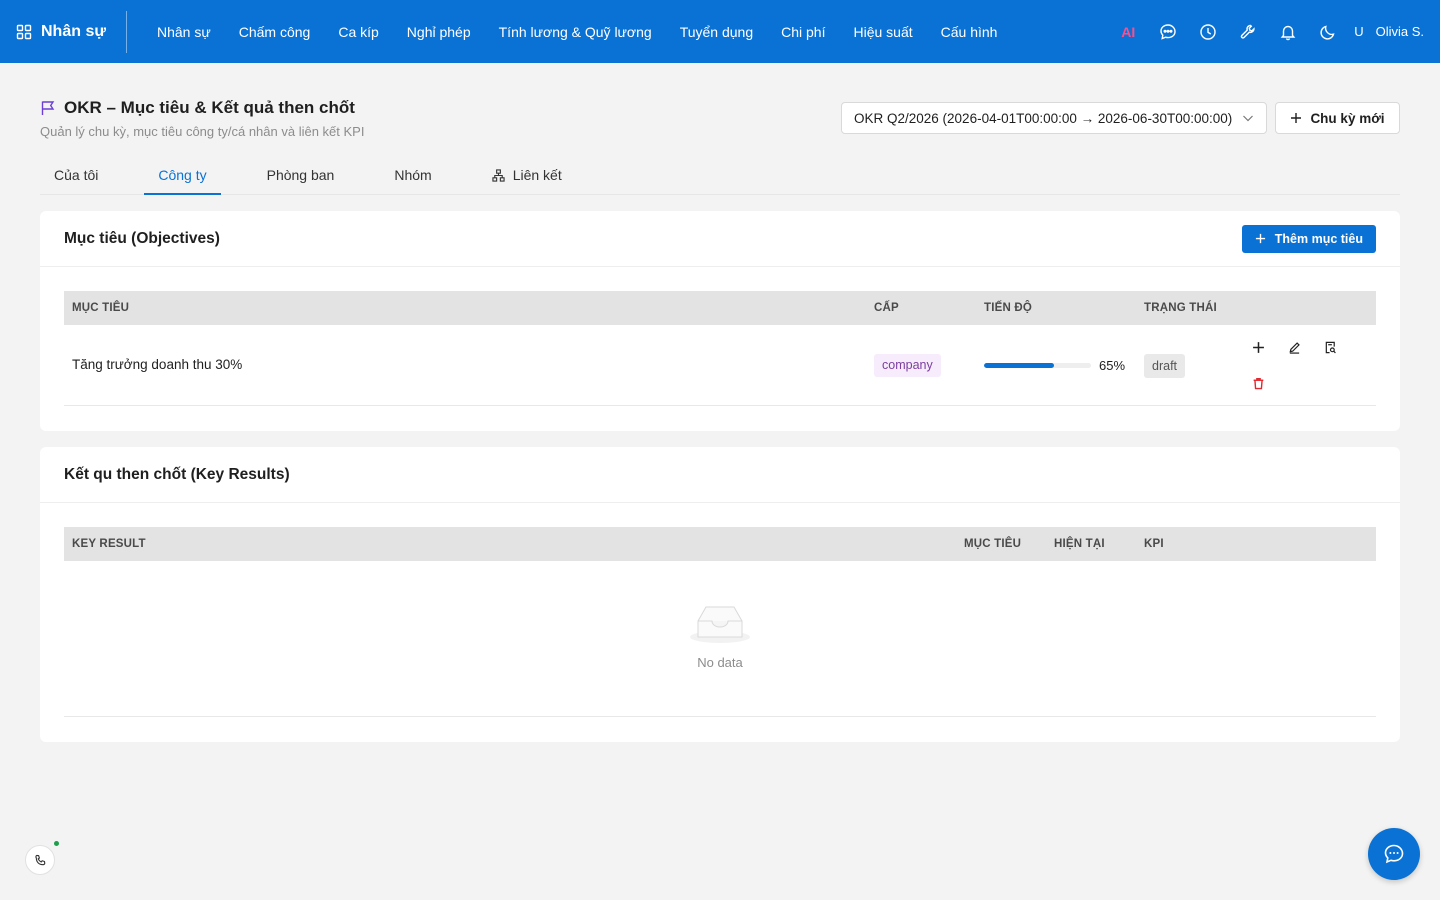  I want to click on notifications-button, so click(1288, 32).